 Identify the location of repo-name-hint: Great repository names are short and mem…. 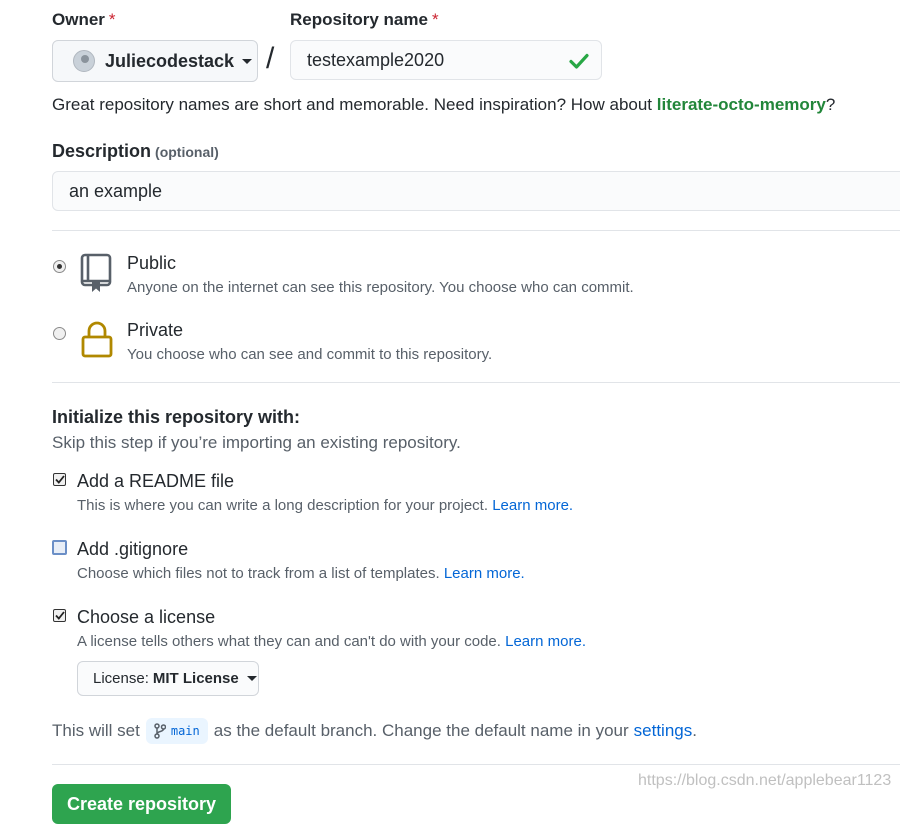
(443, 105).